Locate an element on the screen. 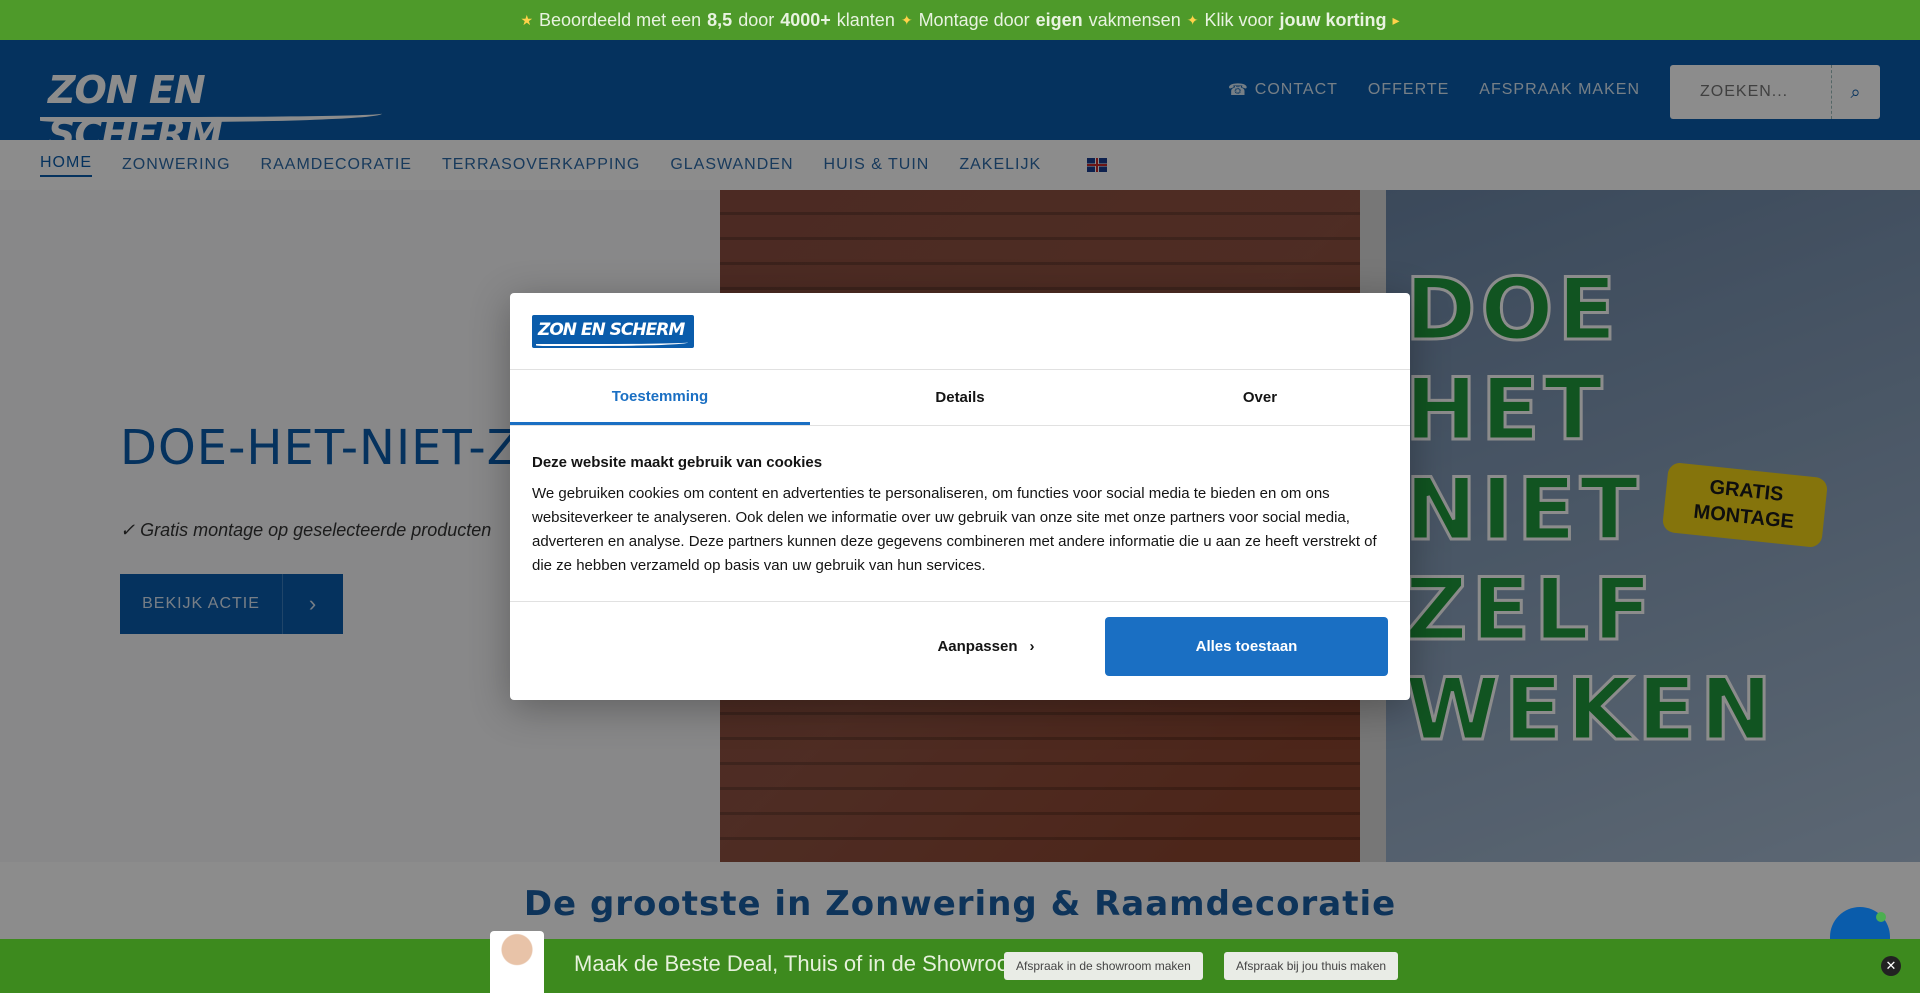 The image size is (1920, 993). topbar-text-1: Beoordeeld met een is located at coordinates (620, 19).